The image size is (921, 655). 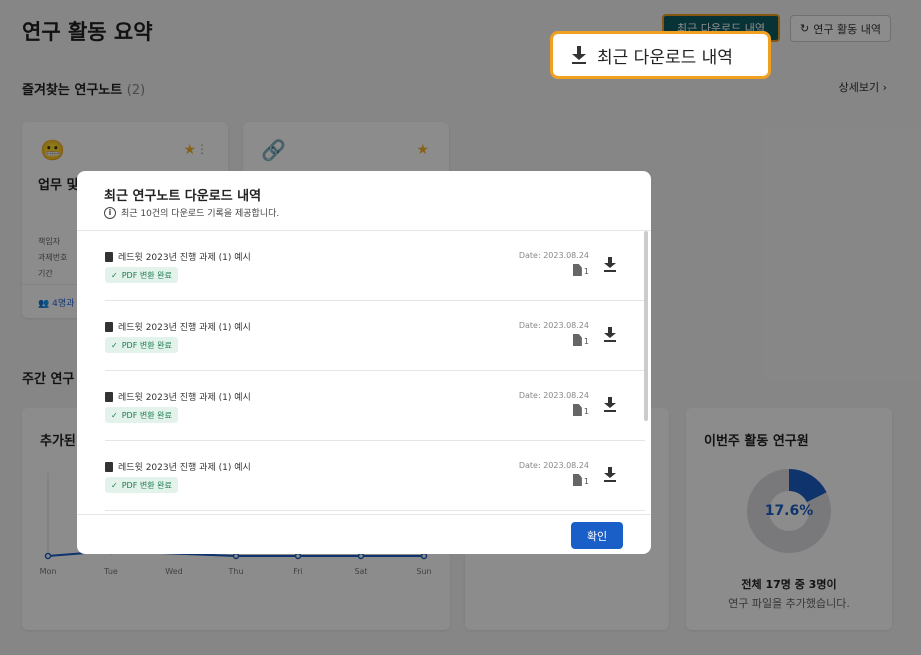 I want to click on modal-title: 최근 연구노트 다운로드 내역, so click(x=183, y=196).